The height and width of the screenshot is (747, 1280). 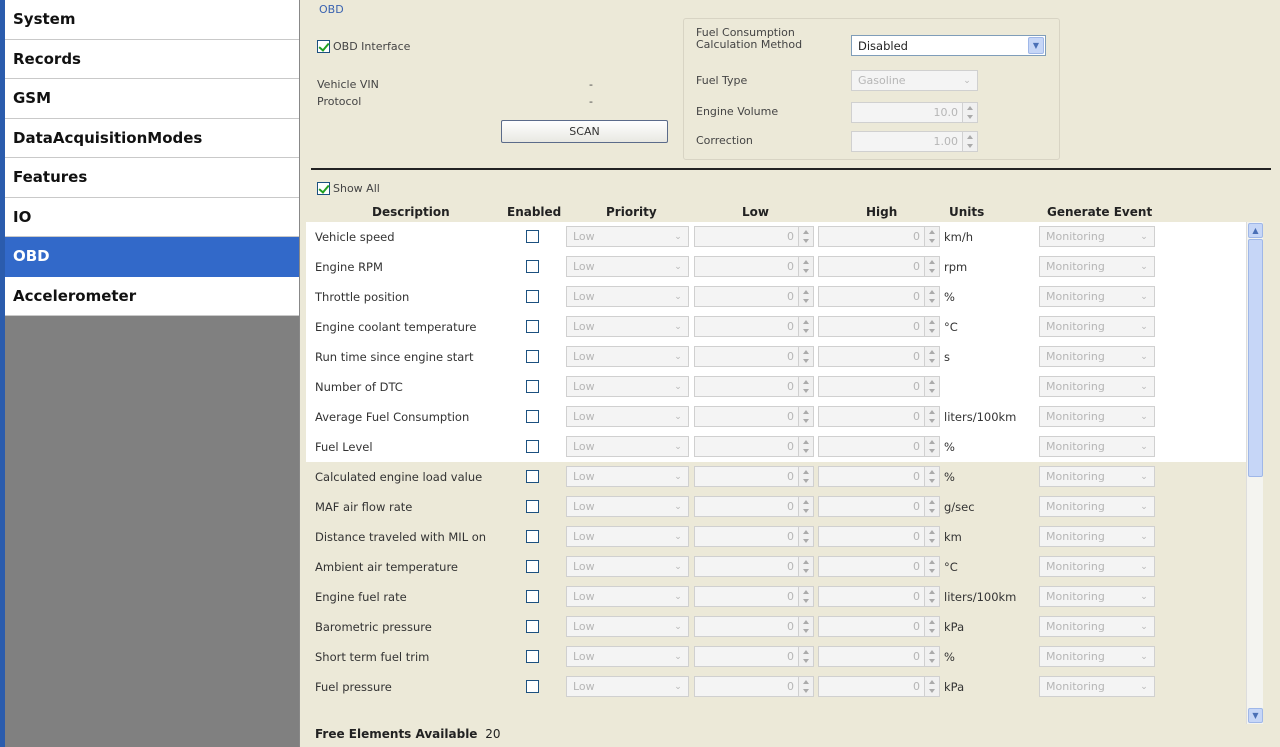 What do you see at coordinates (152, 59) in the screenshot?
I see `sidebar-item-records: Records` at bounding box center [152, 59].